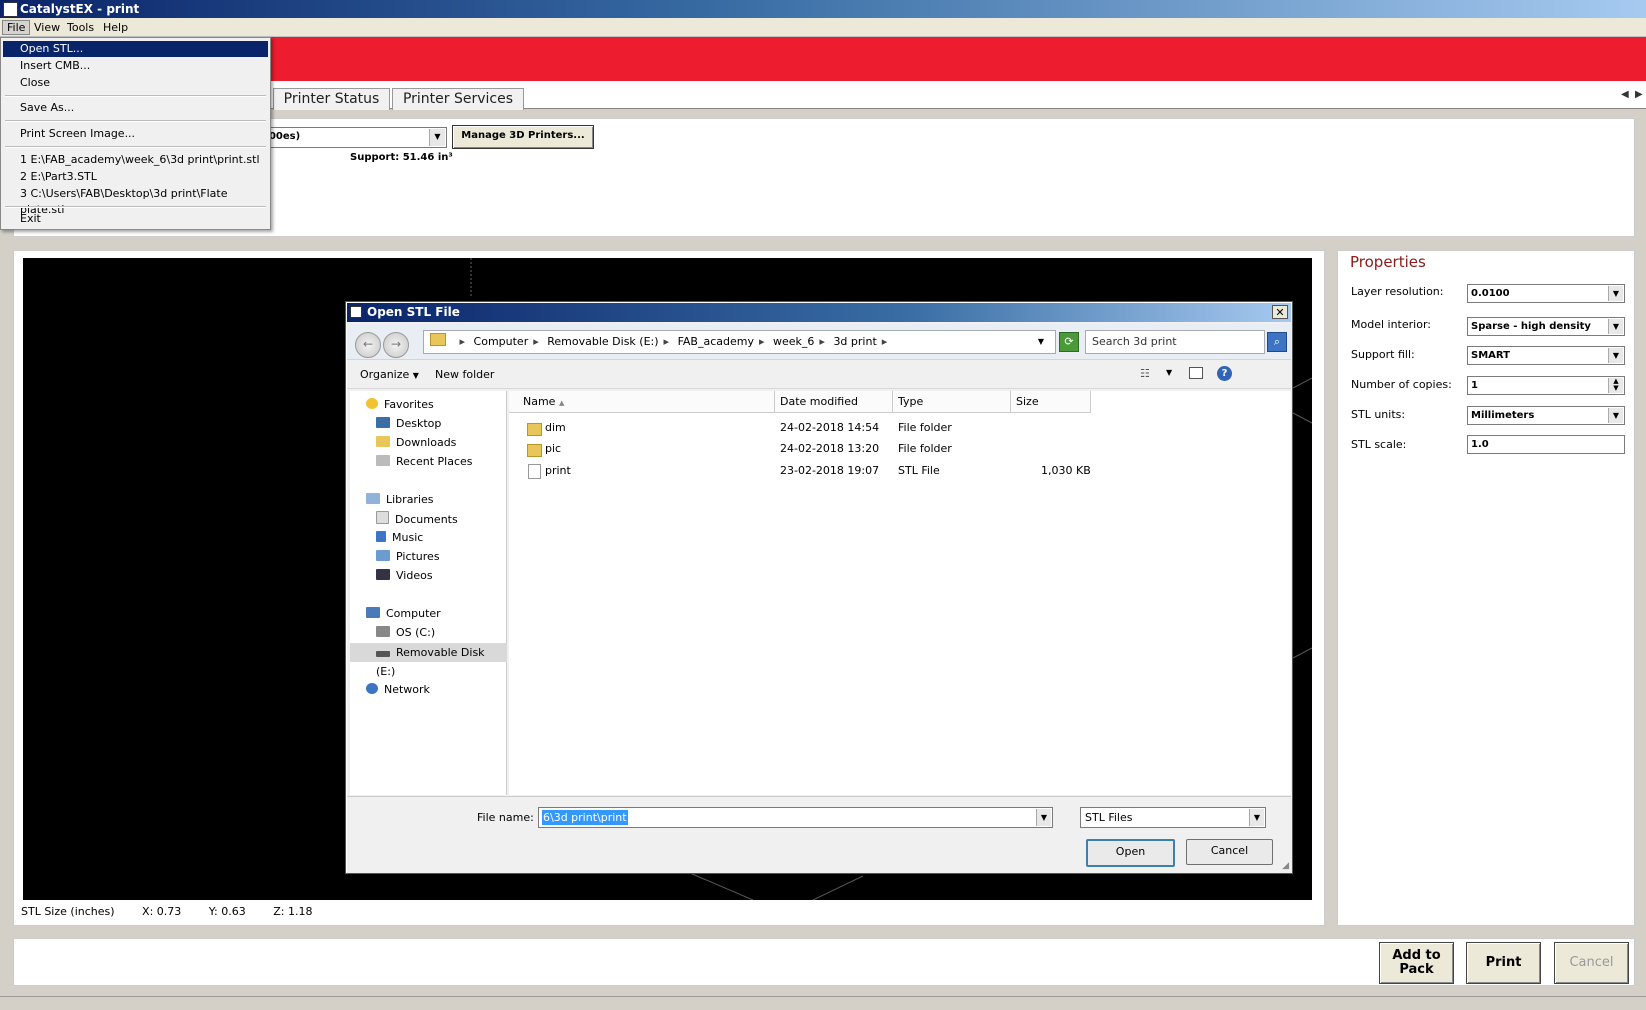 This screenshot has height=1010, width=1646. What do you see at coordinates (10, 9) in the screenshot?
I see `app-icon` at bounding box center [10, 9].